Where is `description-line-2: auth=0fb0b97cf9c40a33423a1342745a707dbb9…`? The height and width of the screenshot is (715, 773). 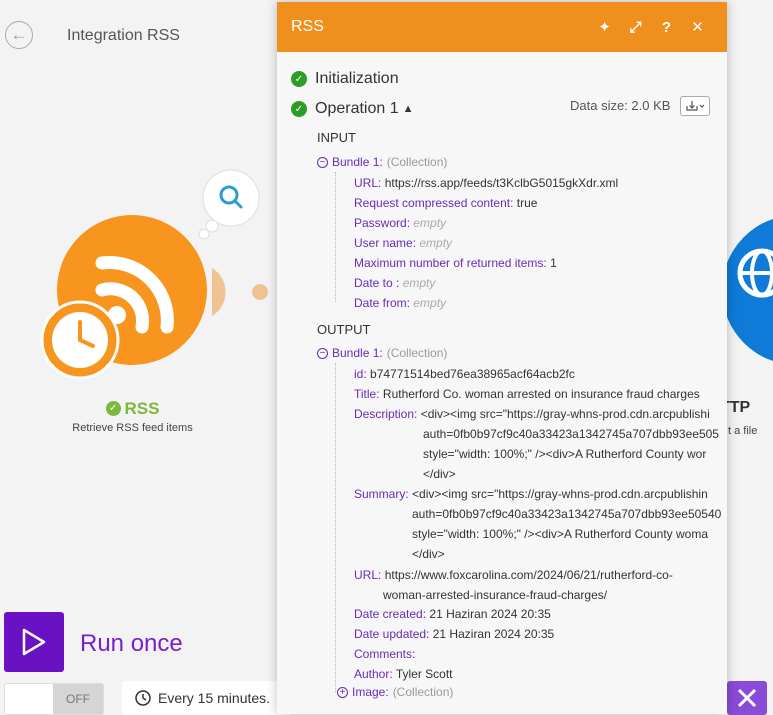
description-line-2: auth=0fb0b97cf9c40a33423a1342745a707dbb9… is located at coordinates (571, 434).